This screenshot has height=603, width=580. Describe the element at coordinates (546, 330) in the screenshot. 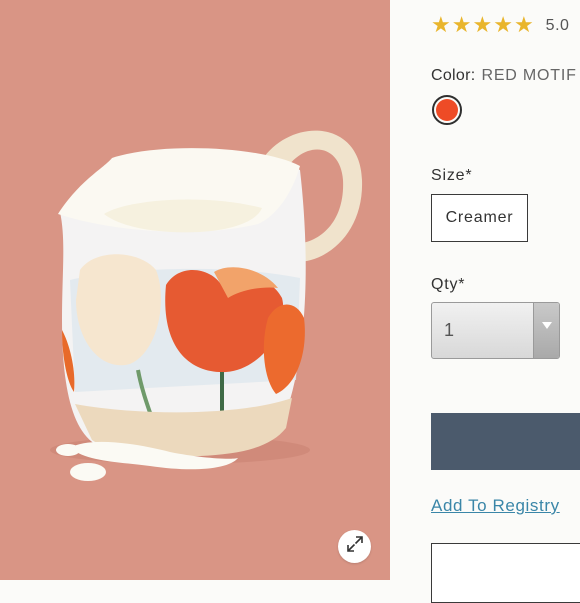

I see `chevron-down-icon` at that location.